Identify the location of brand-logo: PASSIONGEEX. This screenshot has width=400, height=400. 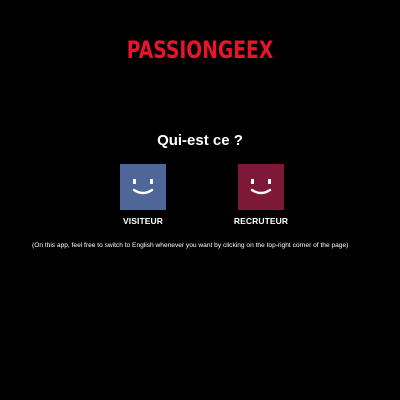
(200, 50).